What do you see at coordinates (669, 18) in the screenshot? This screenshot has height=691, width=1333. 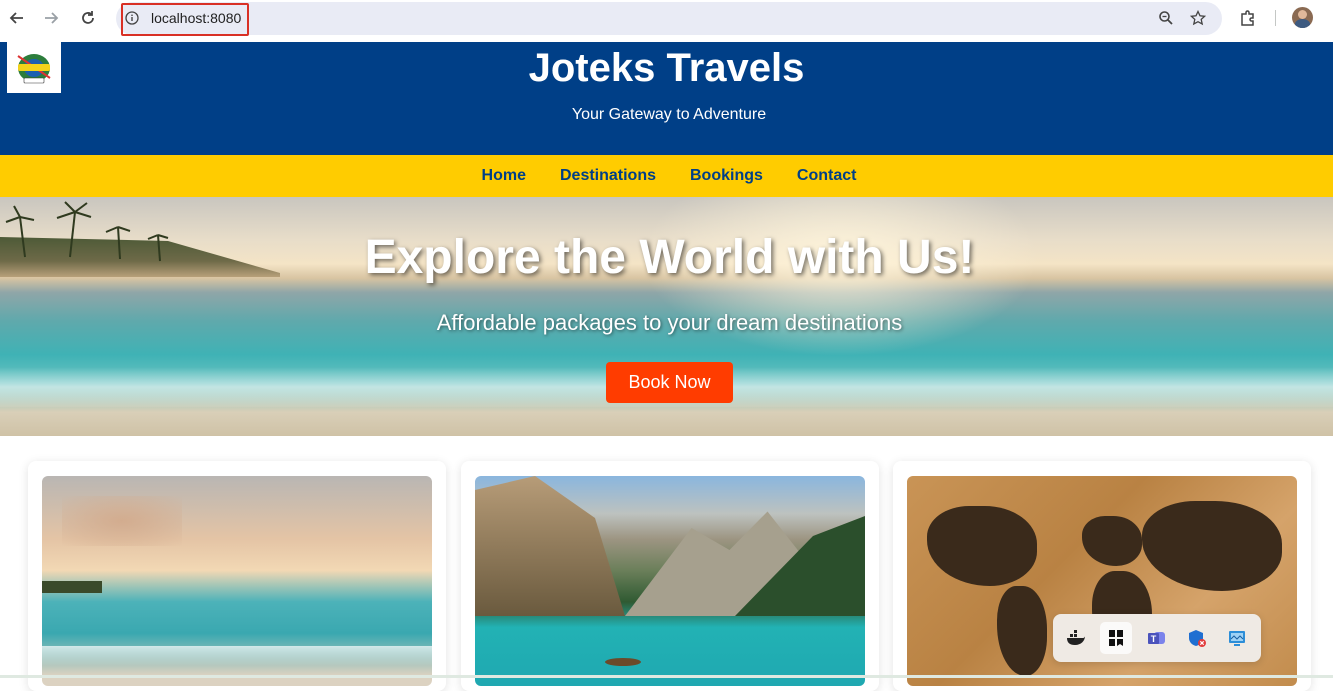 I see `address-bar` at bounding box center [669, 18].